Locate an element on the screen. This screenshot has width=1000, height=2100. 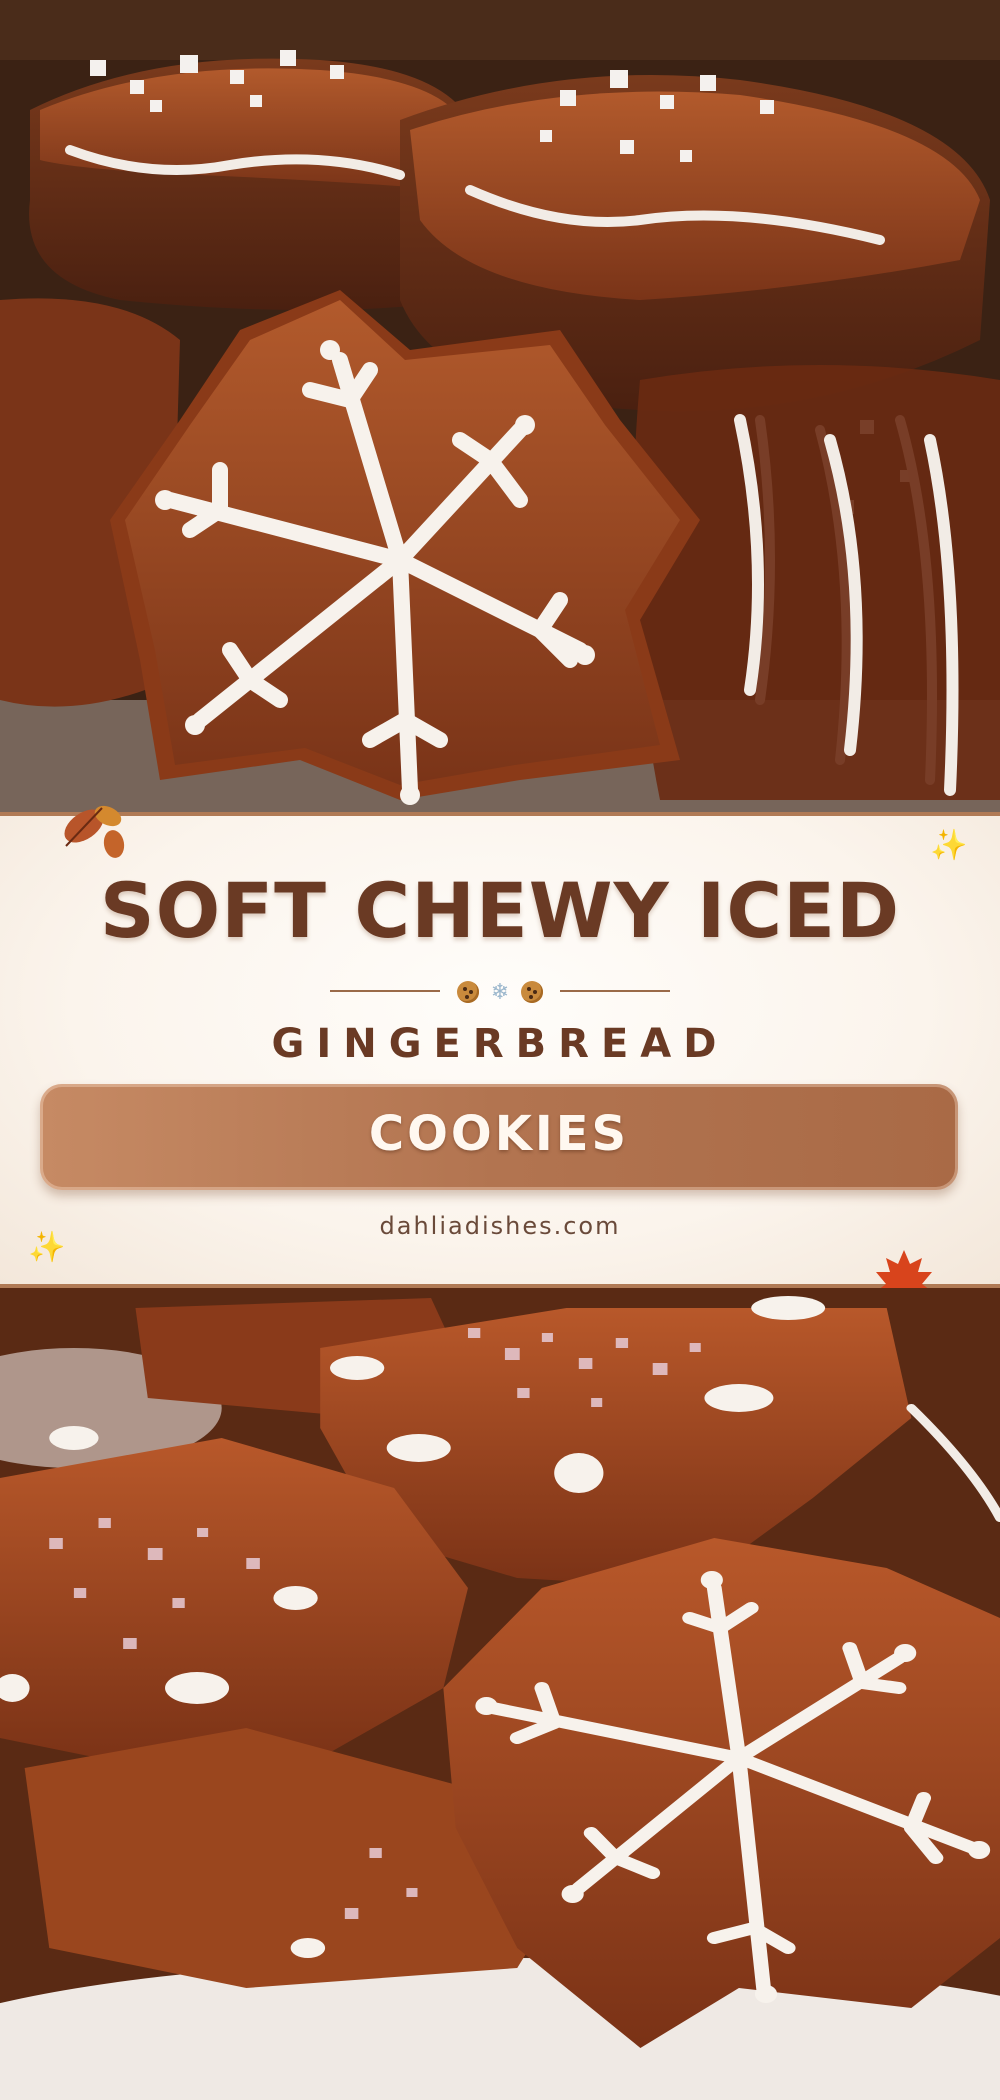
divider-rule-right is located at coordinates (615, 991).